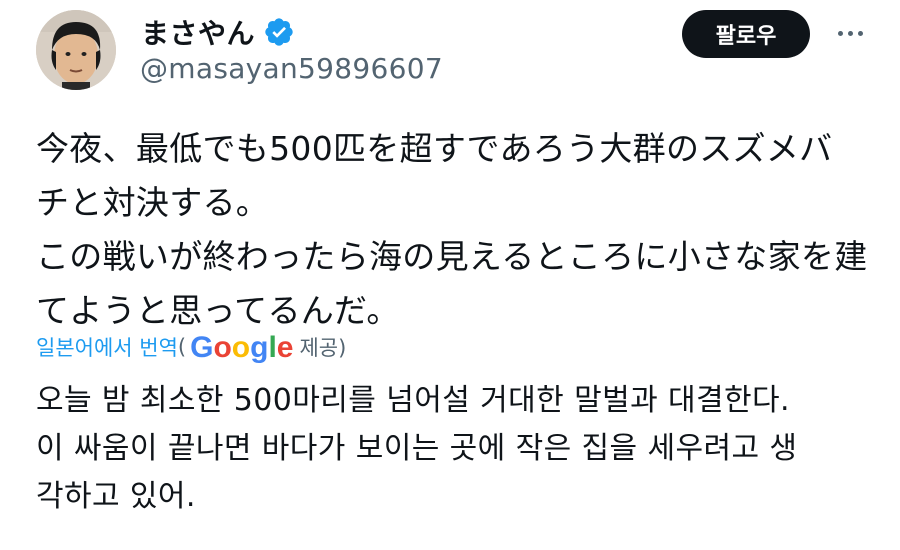 This screenshot has height=550, width=900. I want to click on user-name-row: まさやん, so click(218, 32).